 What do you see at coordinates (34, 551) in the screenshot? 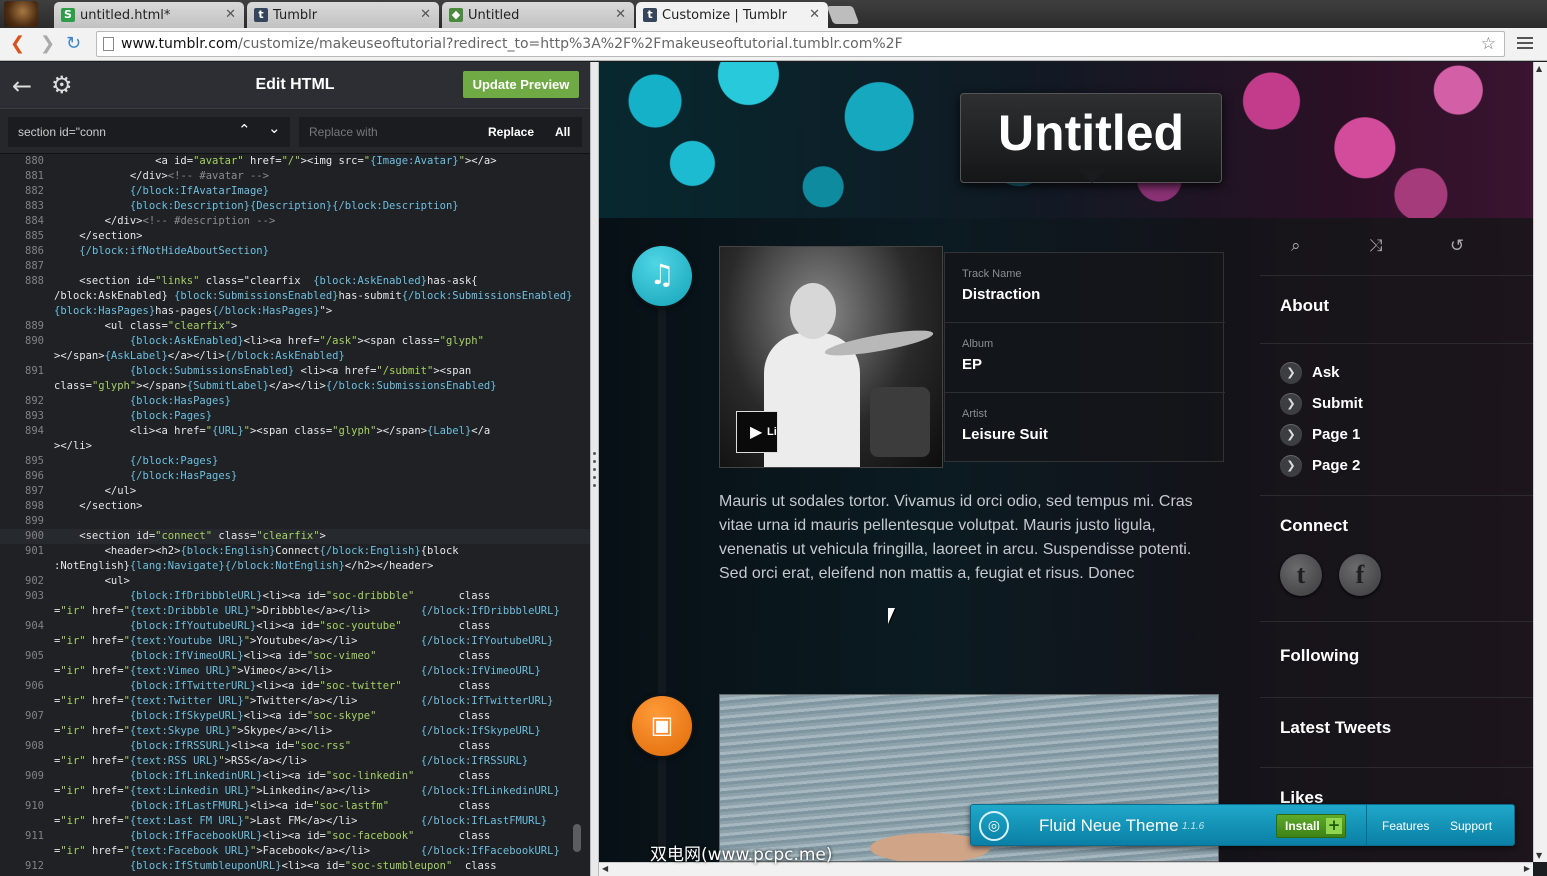
I see `line-number: 901` at bounding box center [34, 551].